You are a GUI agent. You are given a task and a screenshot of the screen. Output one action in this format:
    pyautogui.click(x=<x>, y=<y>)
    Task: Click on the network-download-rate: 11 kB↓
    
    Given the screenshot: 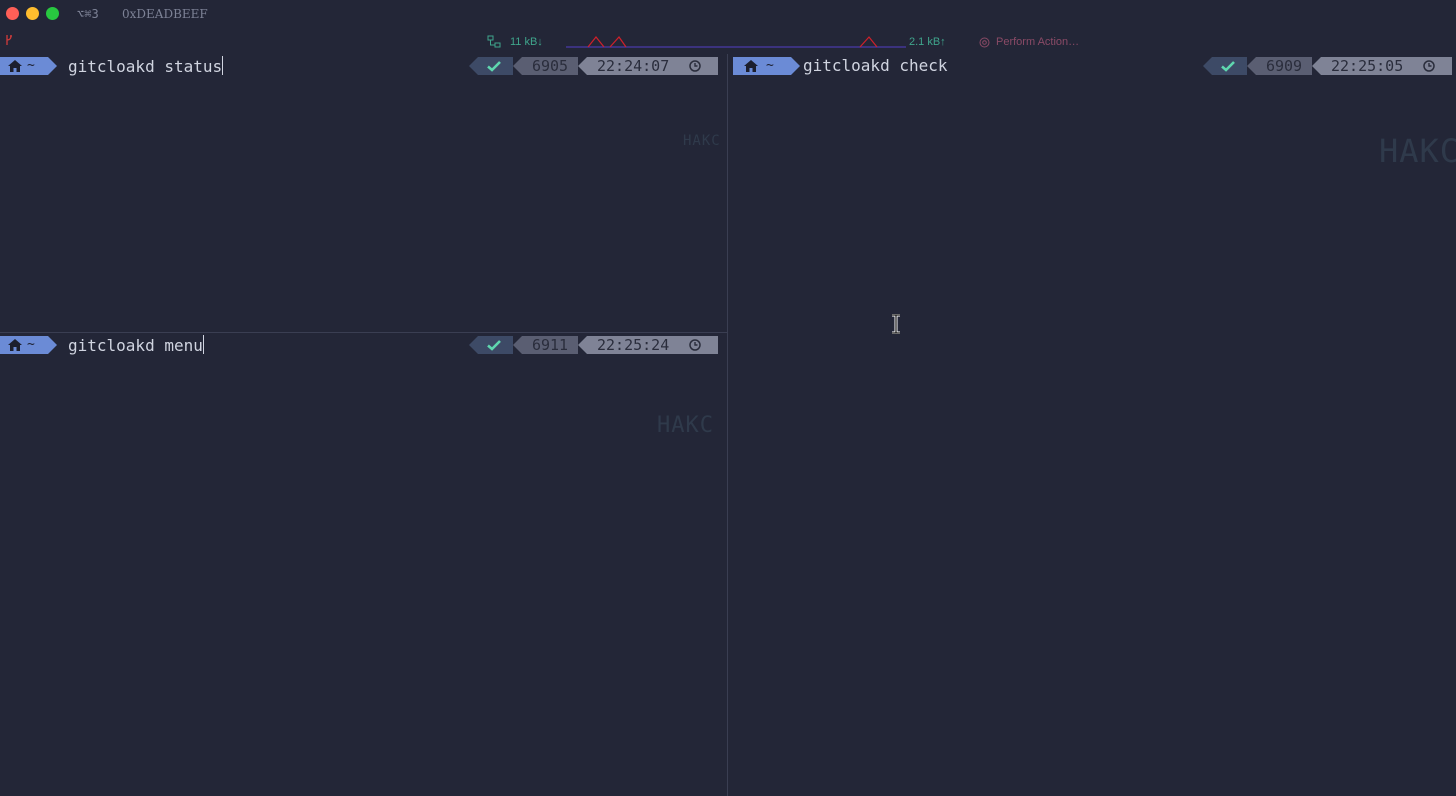 What is the action you would take?
    pyautogui.click(x=526, y=42)
    